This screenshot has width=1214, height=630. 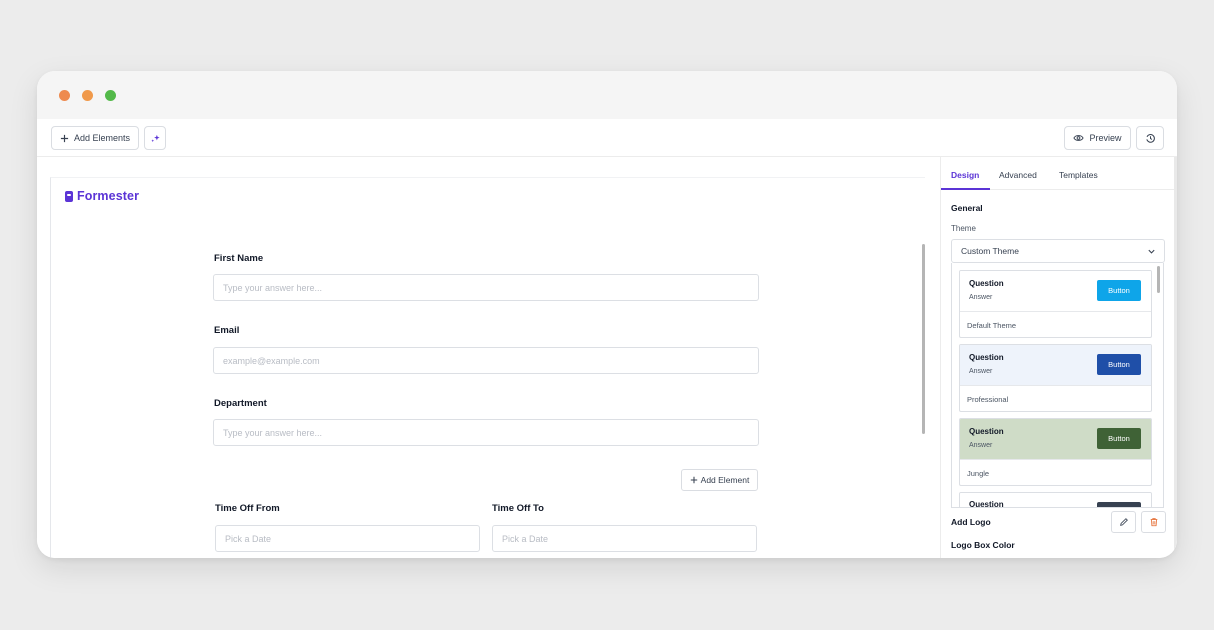 I want to click on theme-preview: Question, so click(x=1055, y=500).